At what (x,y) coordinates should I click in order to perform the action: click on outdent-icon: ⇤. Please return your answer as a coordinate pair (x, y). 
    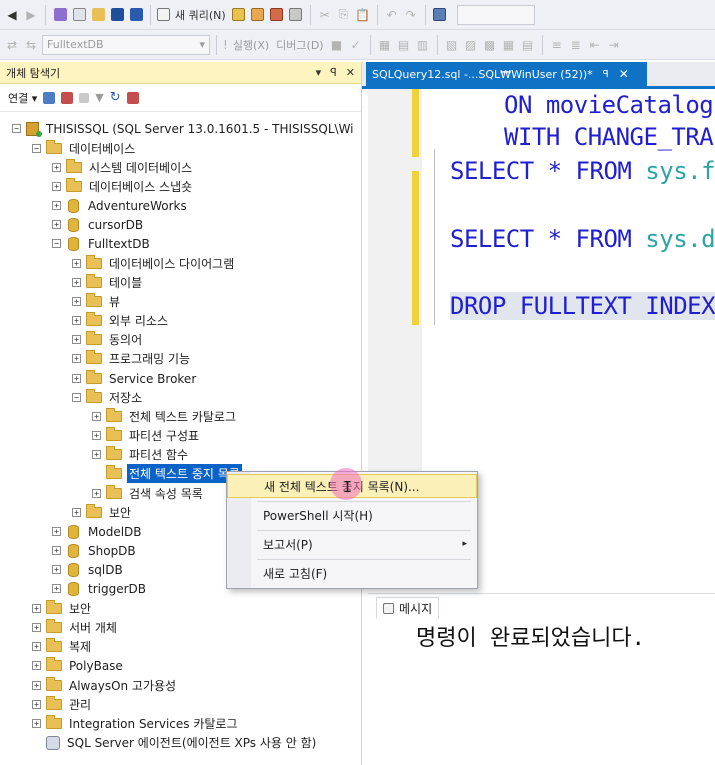
    Looking at the image, I should click on (595, 45).